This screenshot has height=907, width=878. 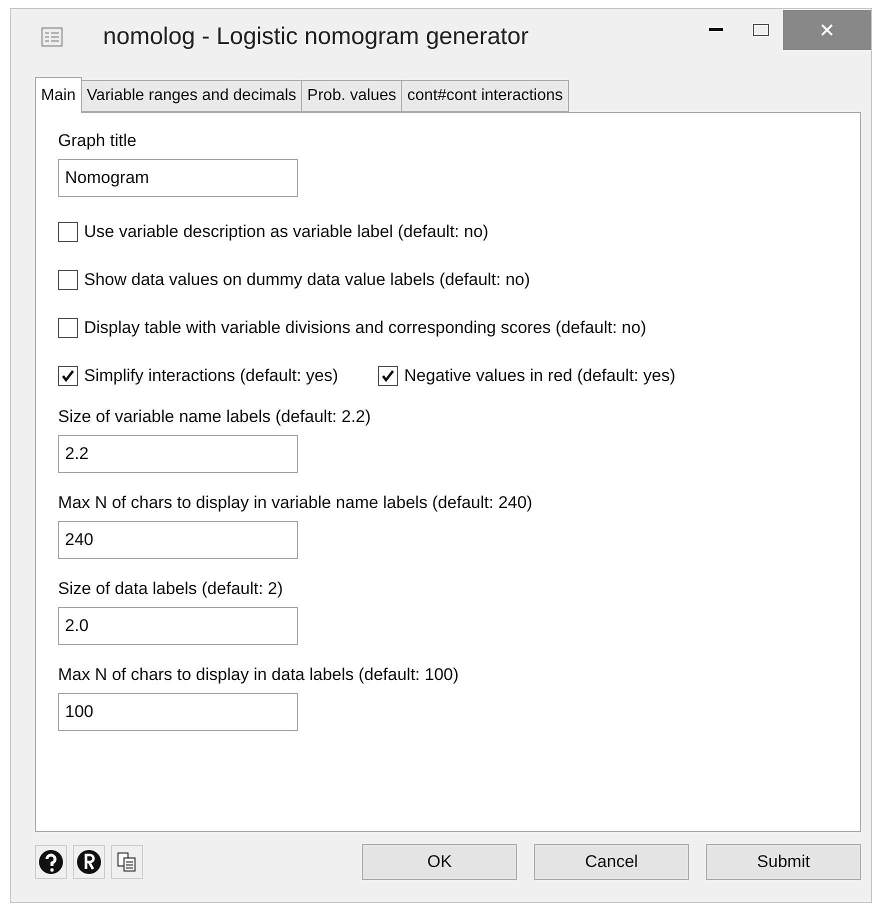 I want to click on close-button, so click(x=827, y=30).